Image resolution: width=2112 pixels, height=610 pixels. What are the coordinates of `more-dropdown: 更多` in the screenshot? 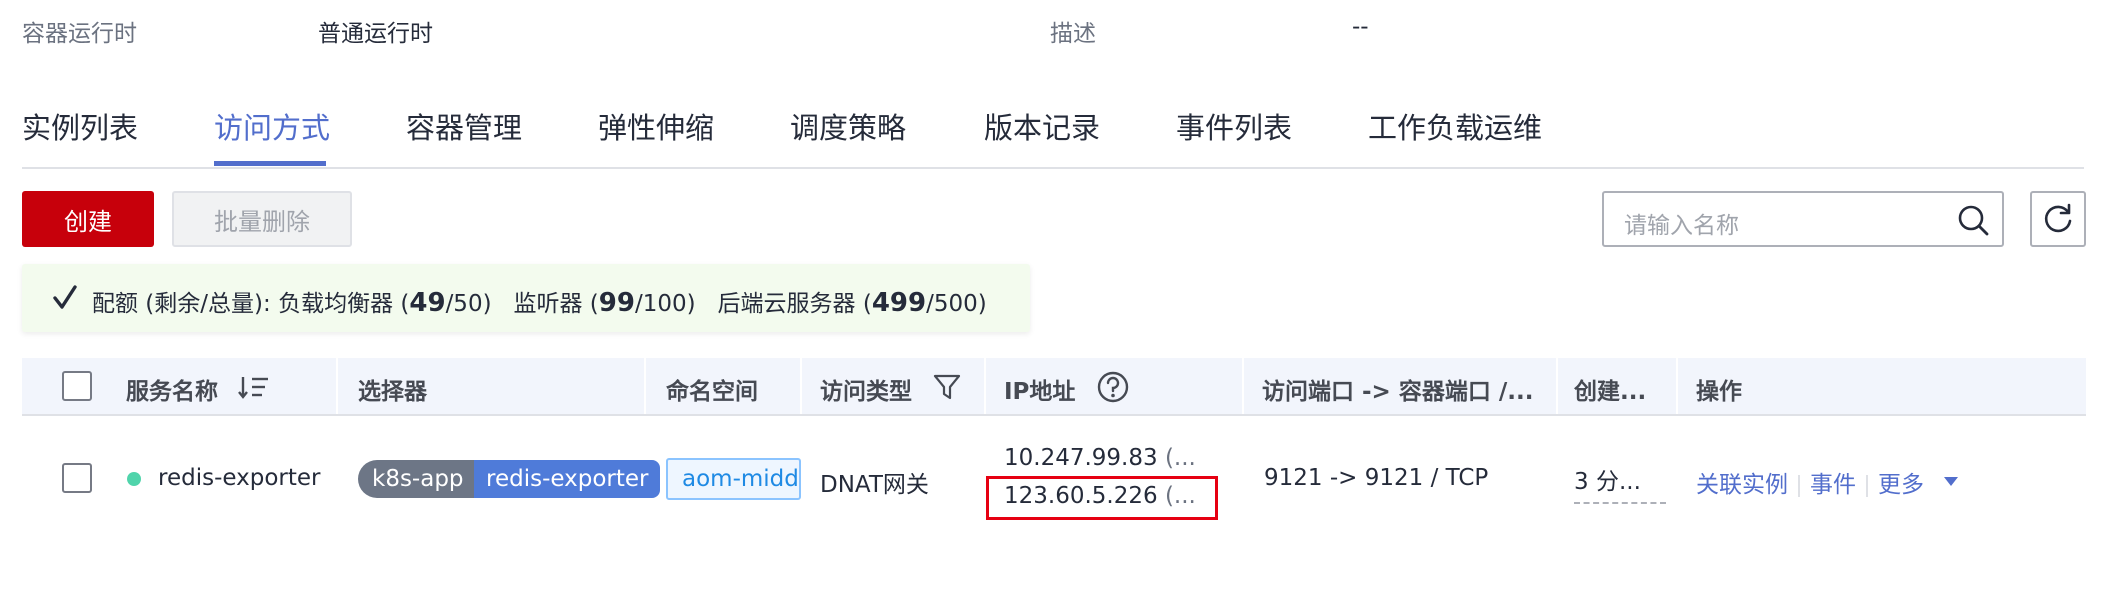 It's located at (1901, 485).